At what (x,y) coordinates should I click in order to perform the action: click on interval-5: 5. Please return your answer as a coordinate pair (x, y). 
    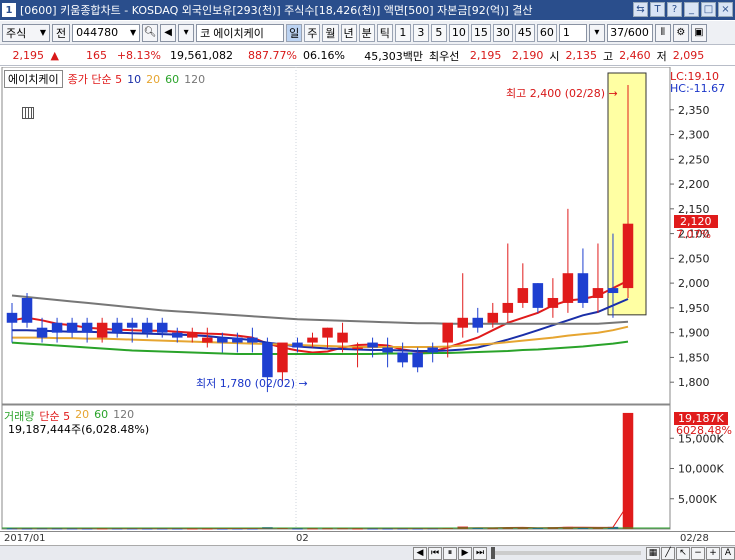
    Looking at the image, I should click on (438, 32).